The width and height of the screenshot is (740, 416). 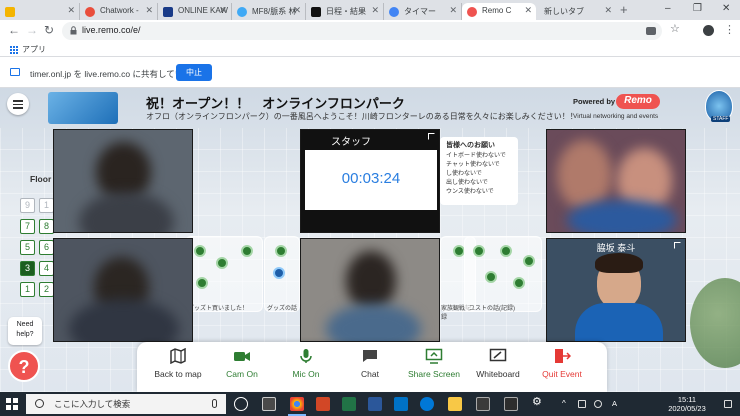 What do you see at coordinates (27, 205) in the screenshot?
I see `floor-button: 9` at bounding box center [27, 205].